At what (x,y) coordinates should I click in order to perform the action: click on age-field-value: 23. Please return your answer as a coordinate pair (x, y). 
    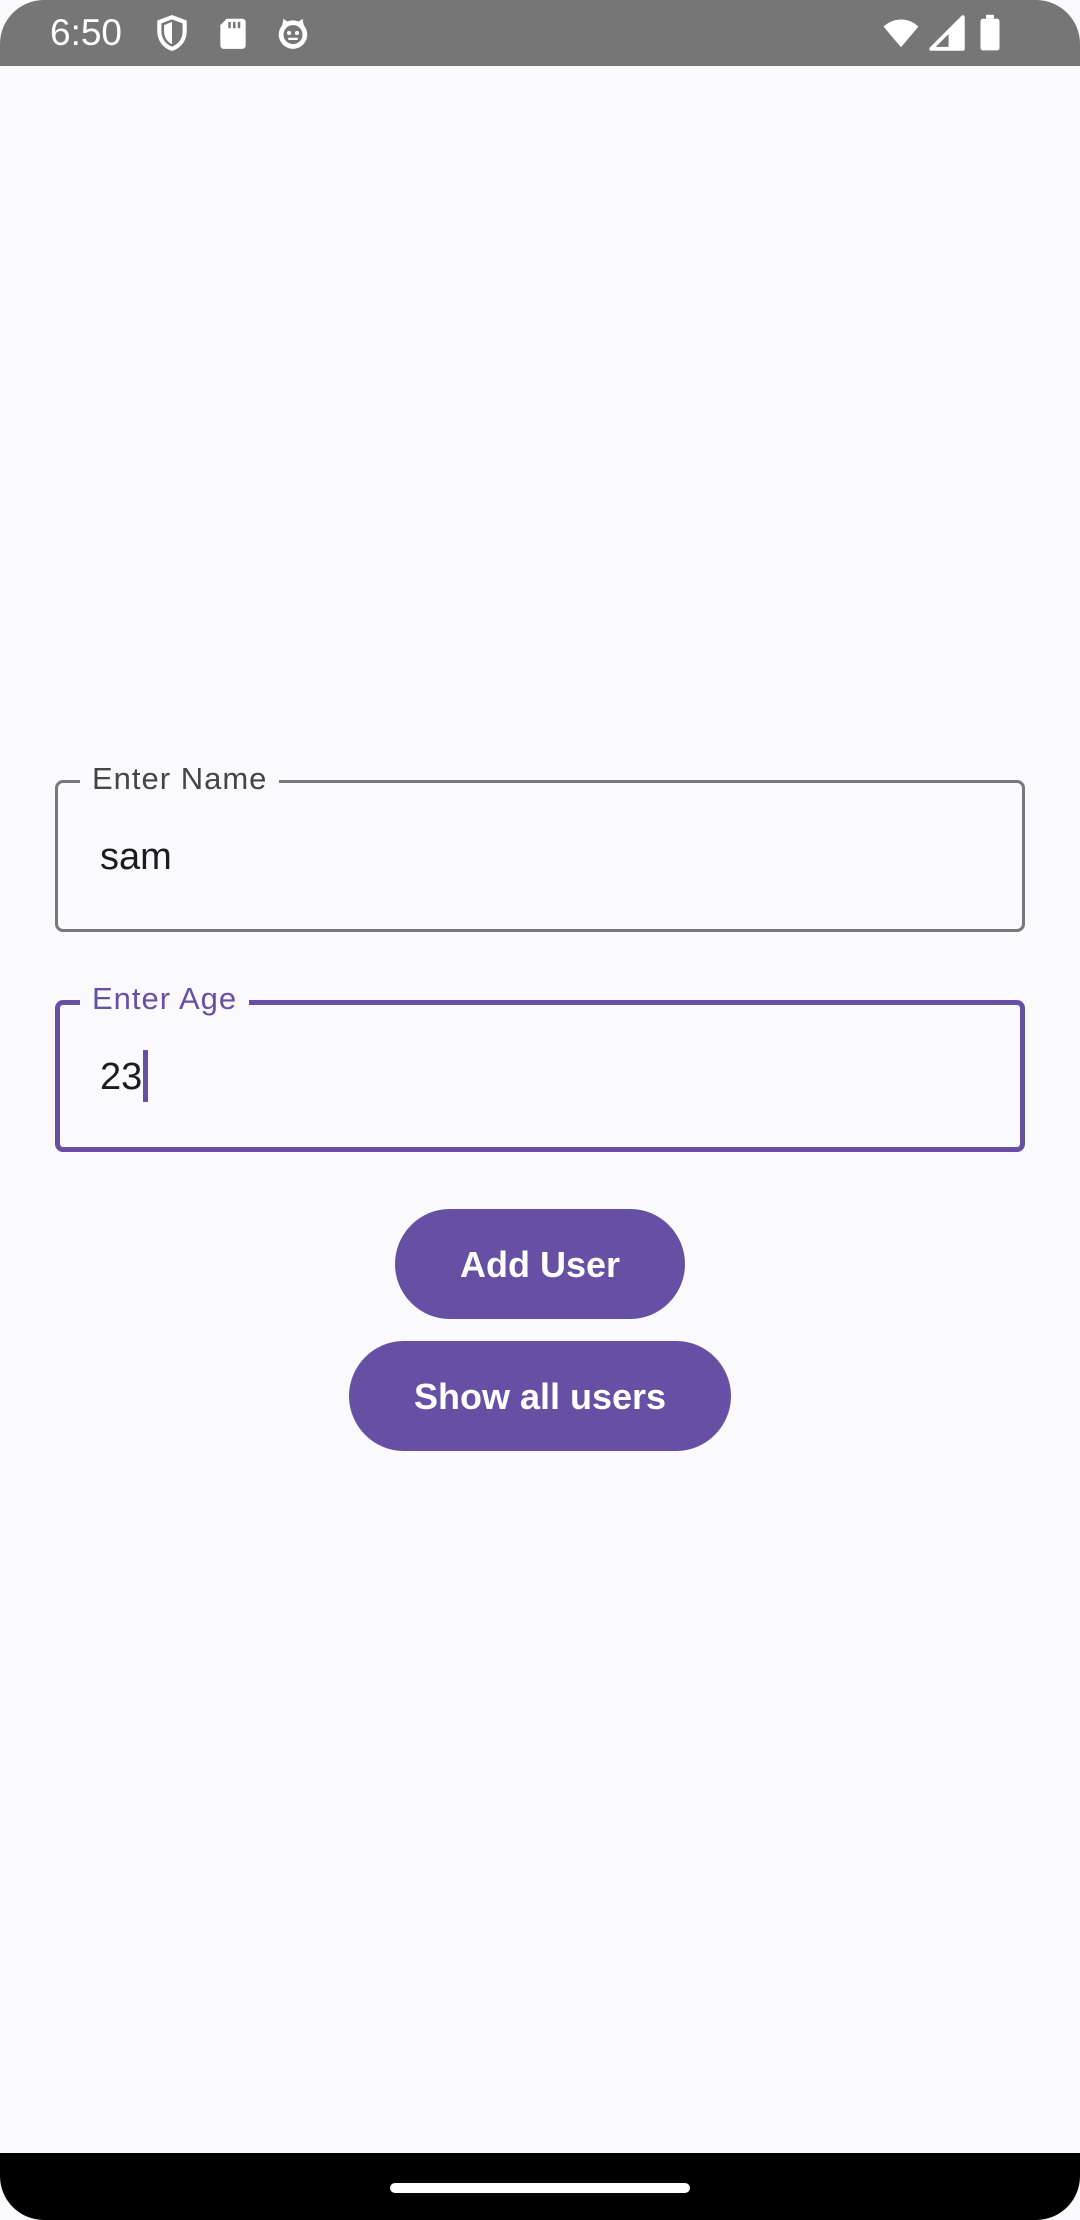
    Looking at the image, I should click on (121, 1077).